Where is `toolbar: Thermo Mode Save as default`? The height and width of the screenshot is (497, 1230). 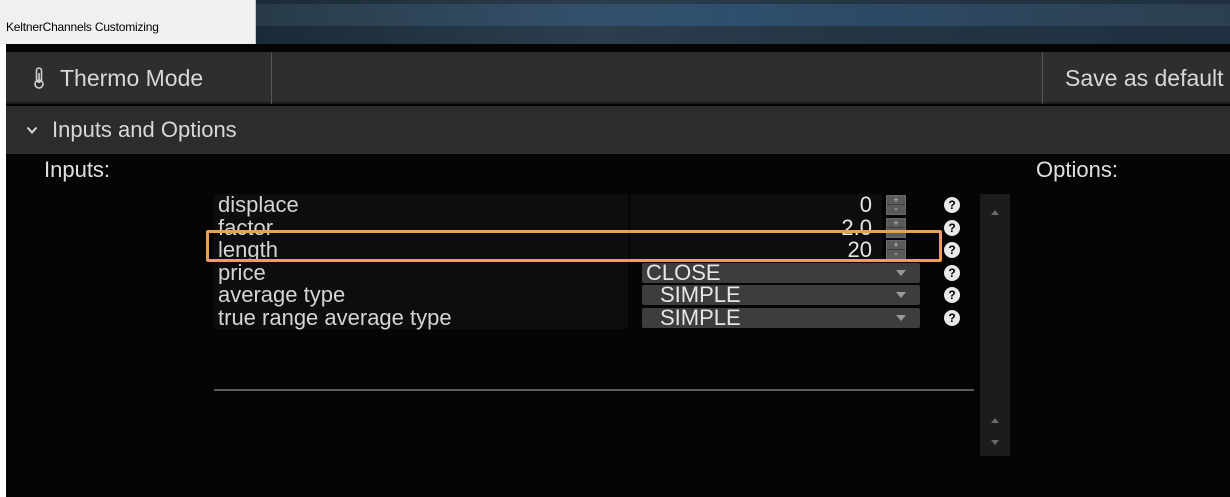
toolbar: Thermo Mode Save as default is located at coordinates (618, 78).